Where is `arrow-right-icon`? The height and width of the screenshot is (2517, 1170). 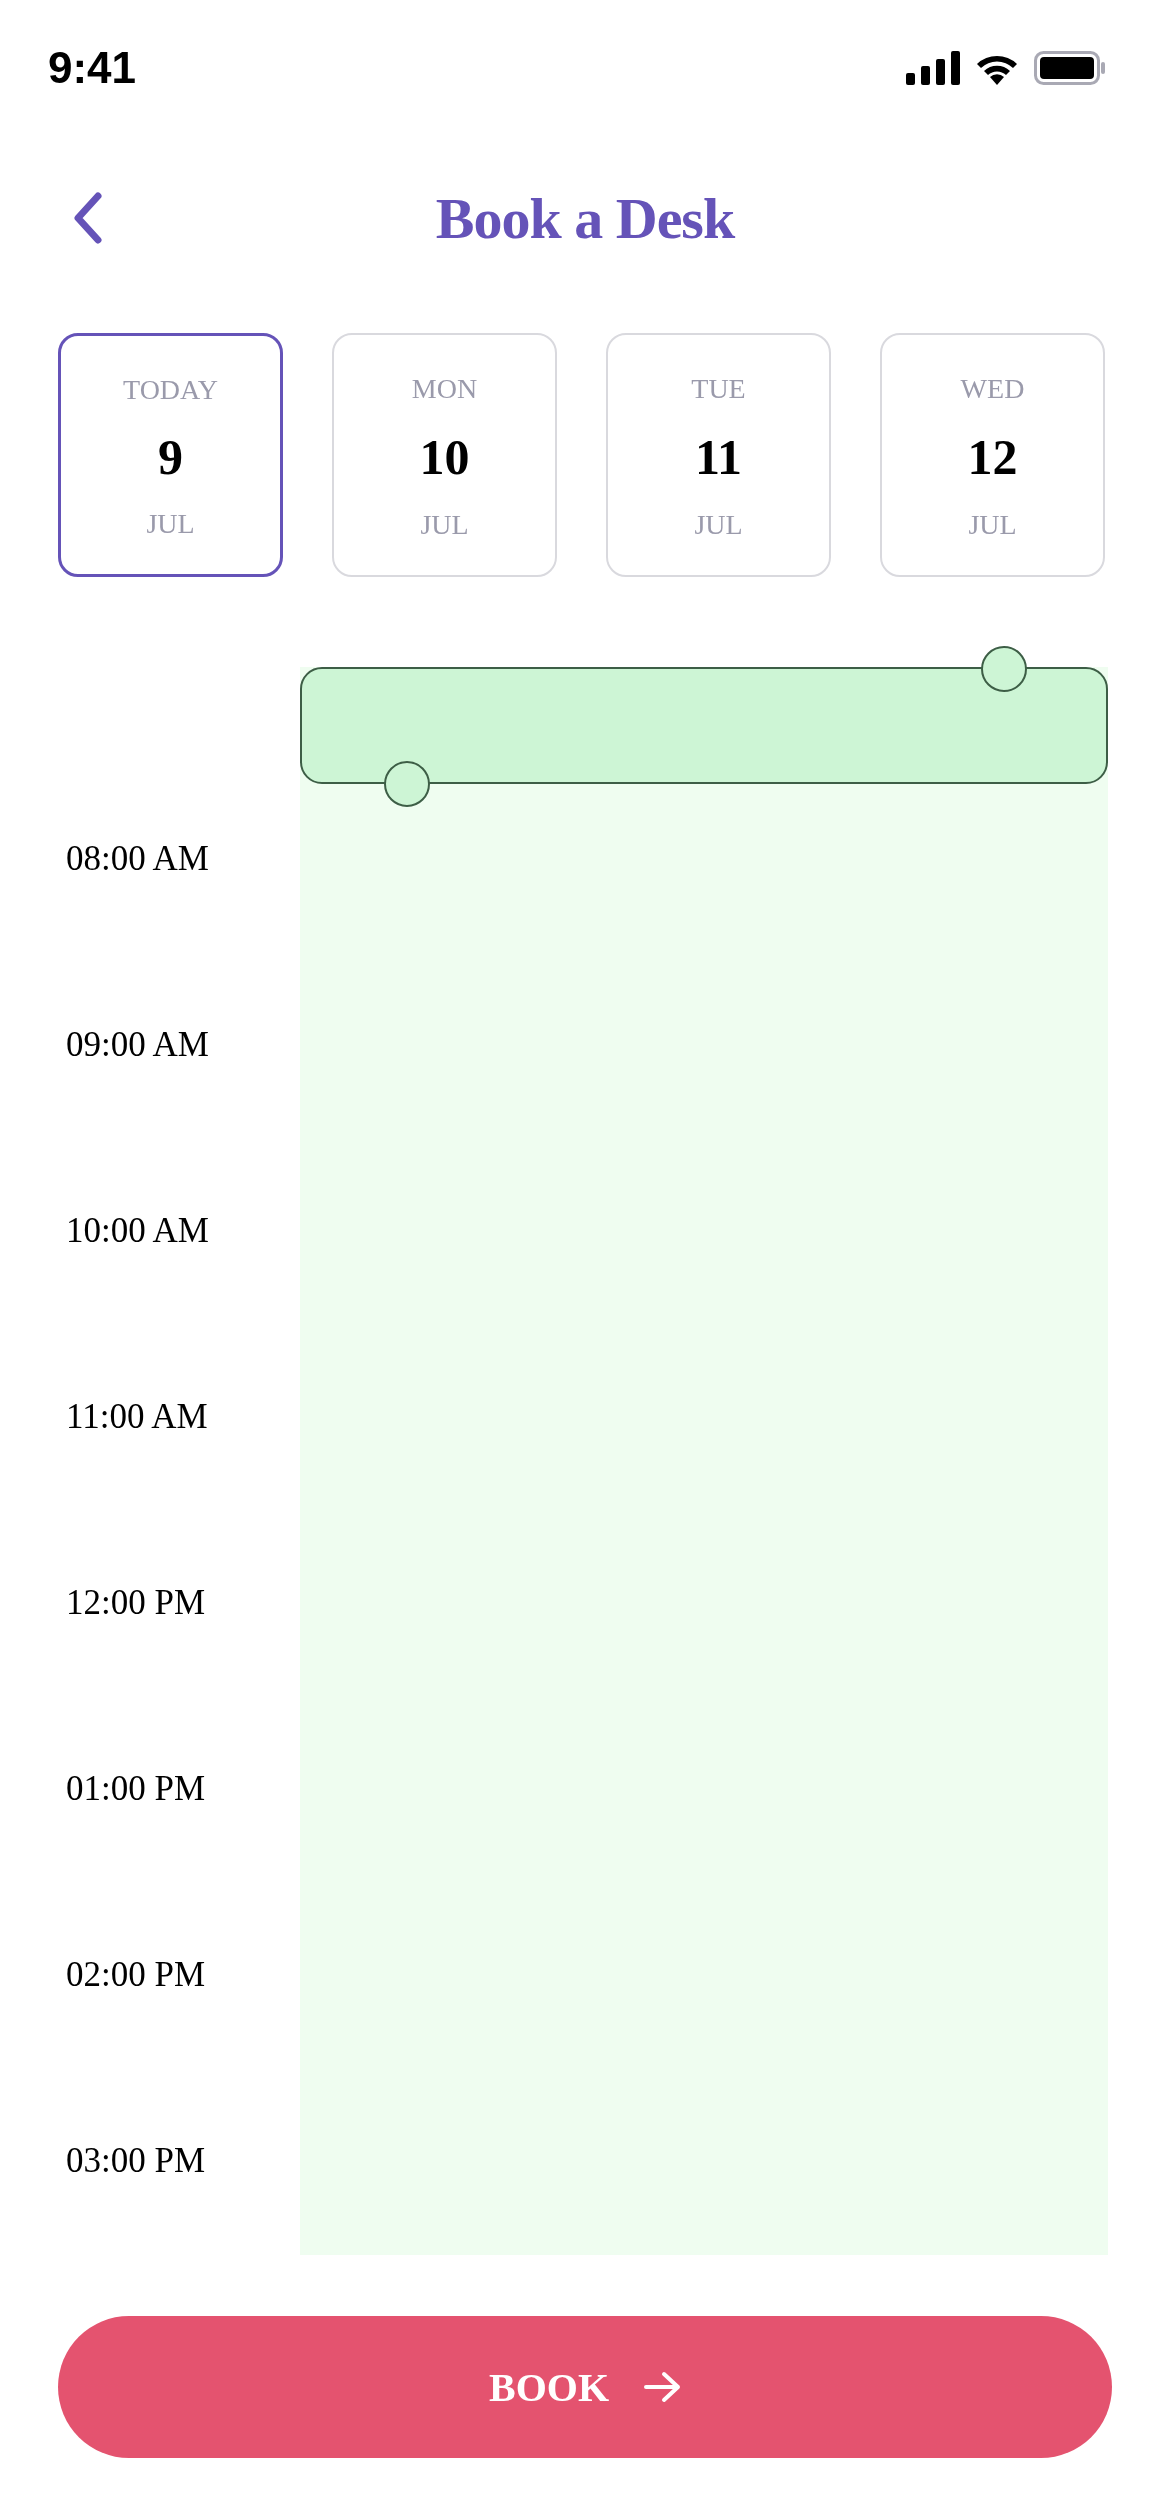
arrow-right-icon is located at coordinates (662, 2387).